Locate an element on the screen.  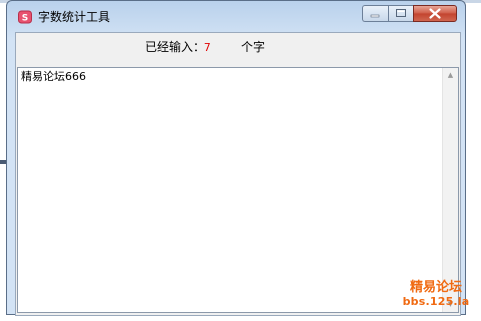
title-bar: S 字数统计工具 is located at coordinates (236, 16).